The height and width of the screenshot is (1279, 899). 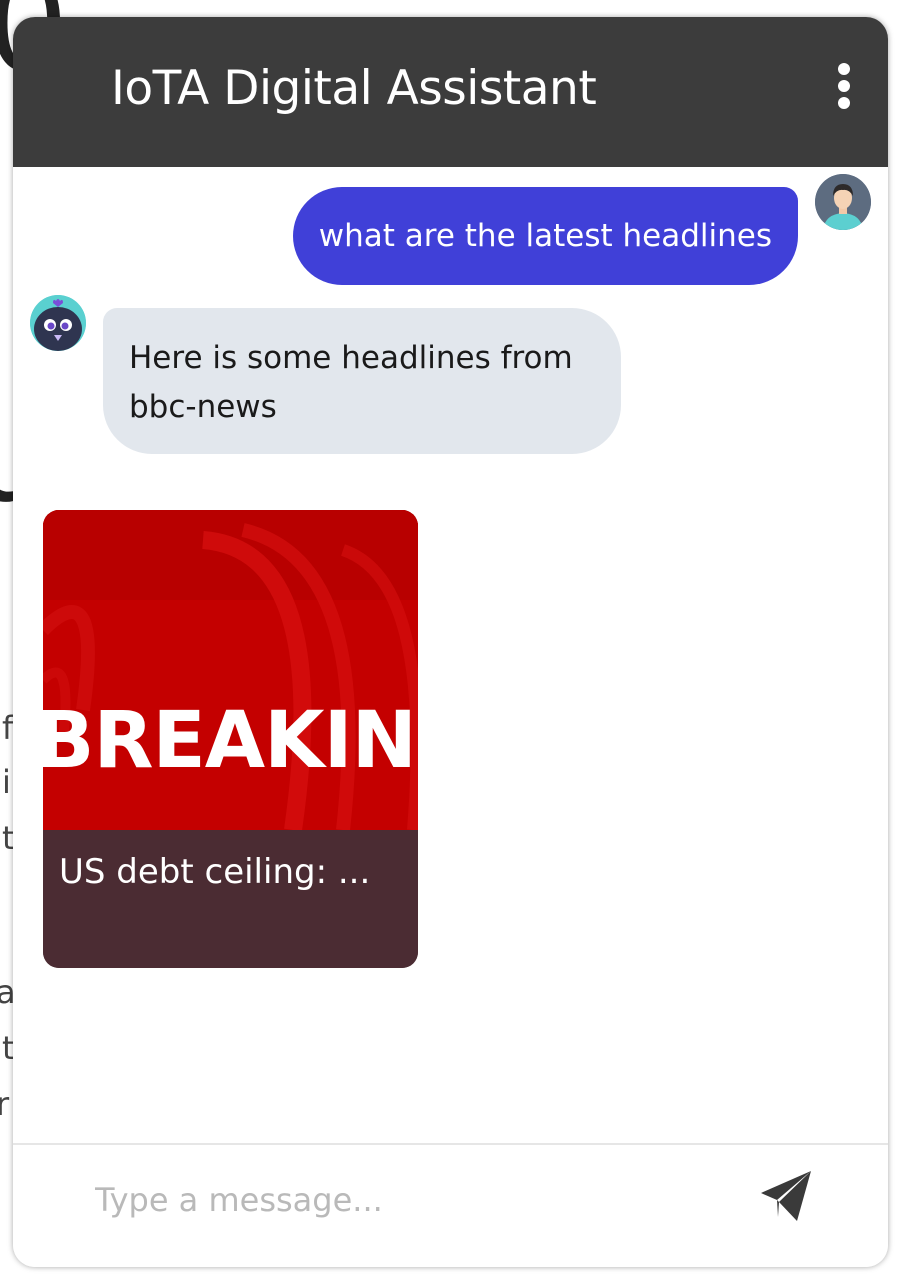 What do you see at coordinates (843, 202) in the screenshot?
I see `user-avatar-icon` at bounding box center [843, 202].